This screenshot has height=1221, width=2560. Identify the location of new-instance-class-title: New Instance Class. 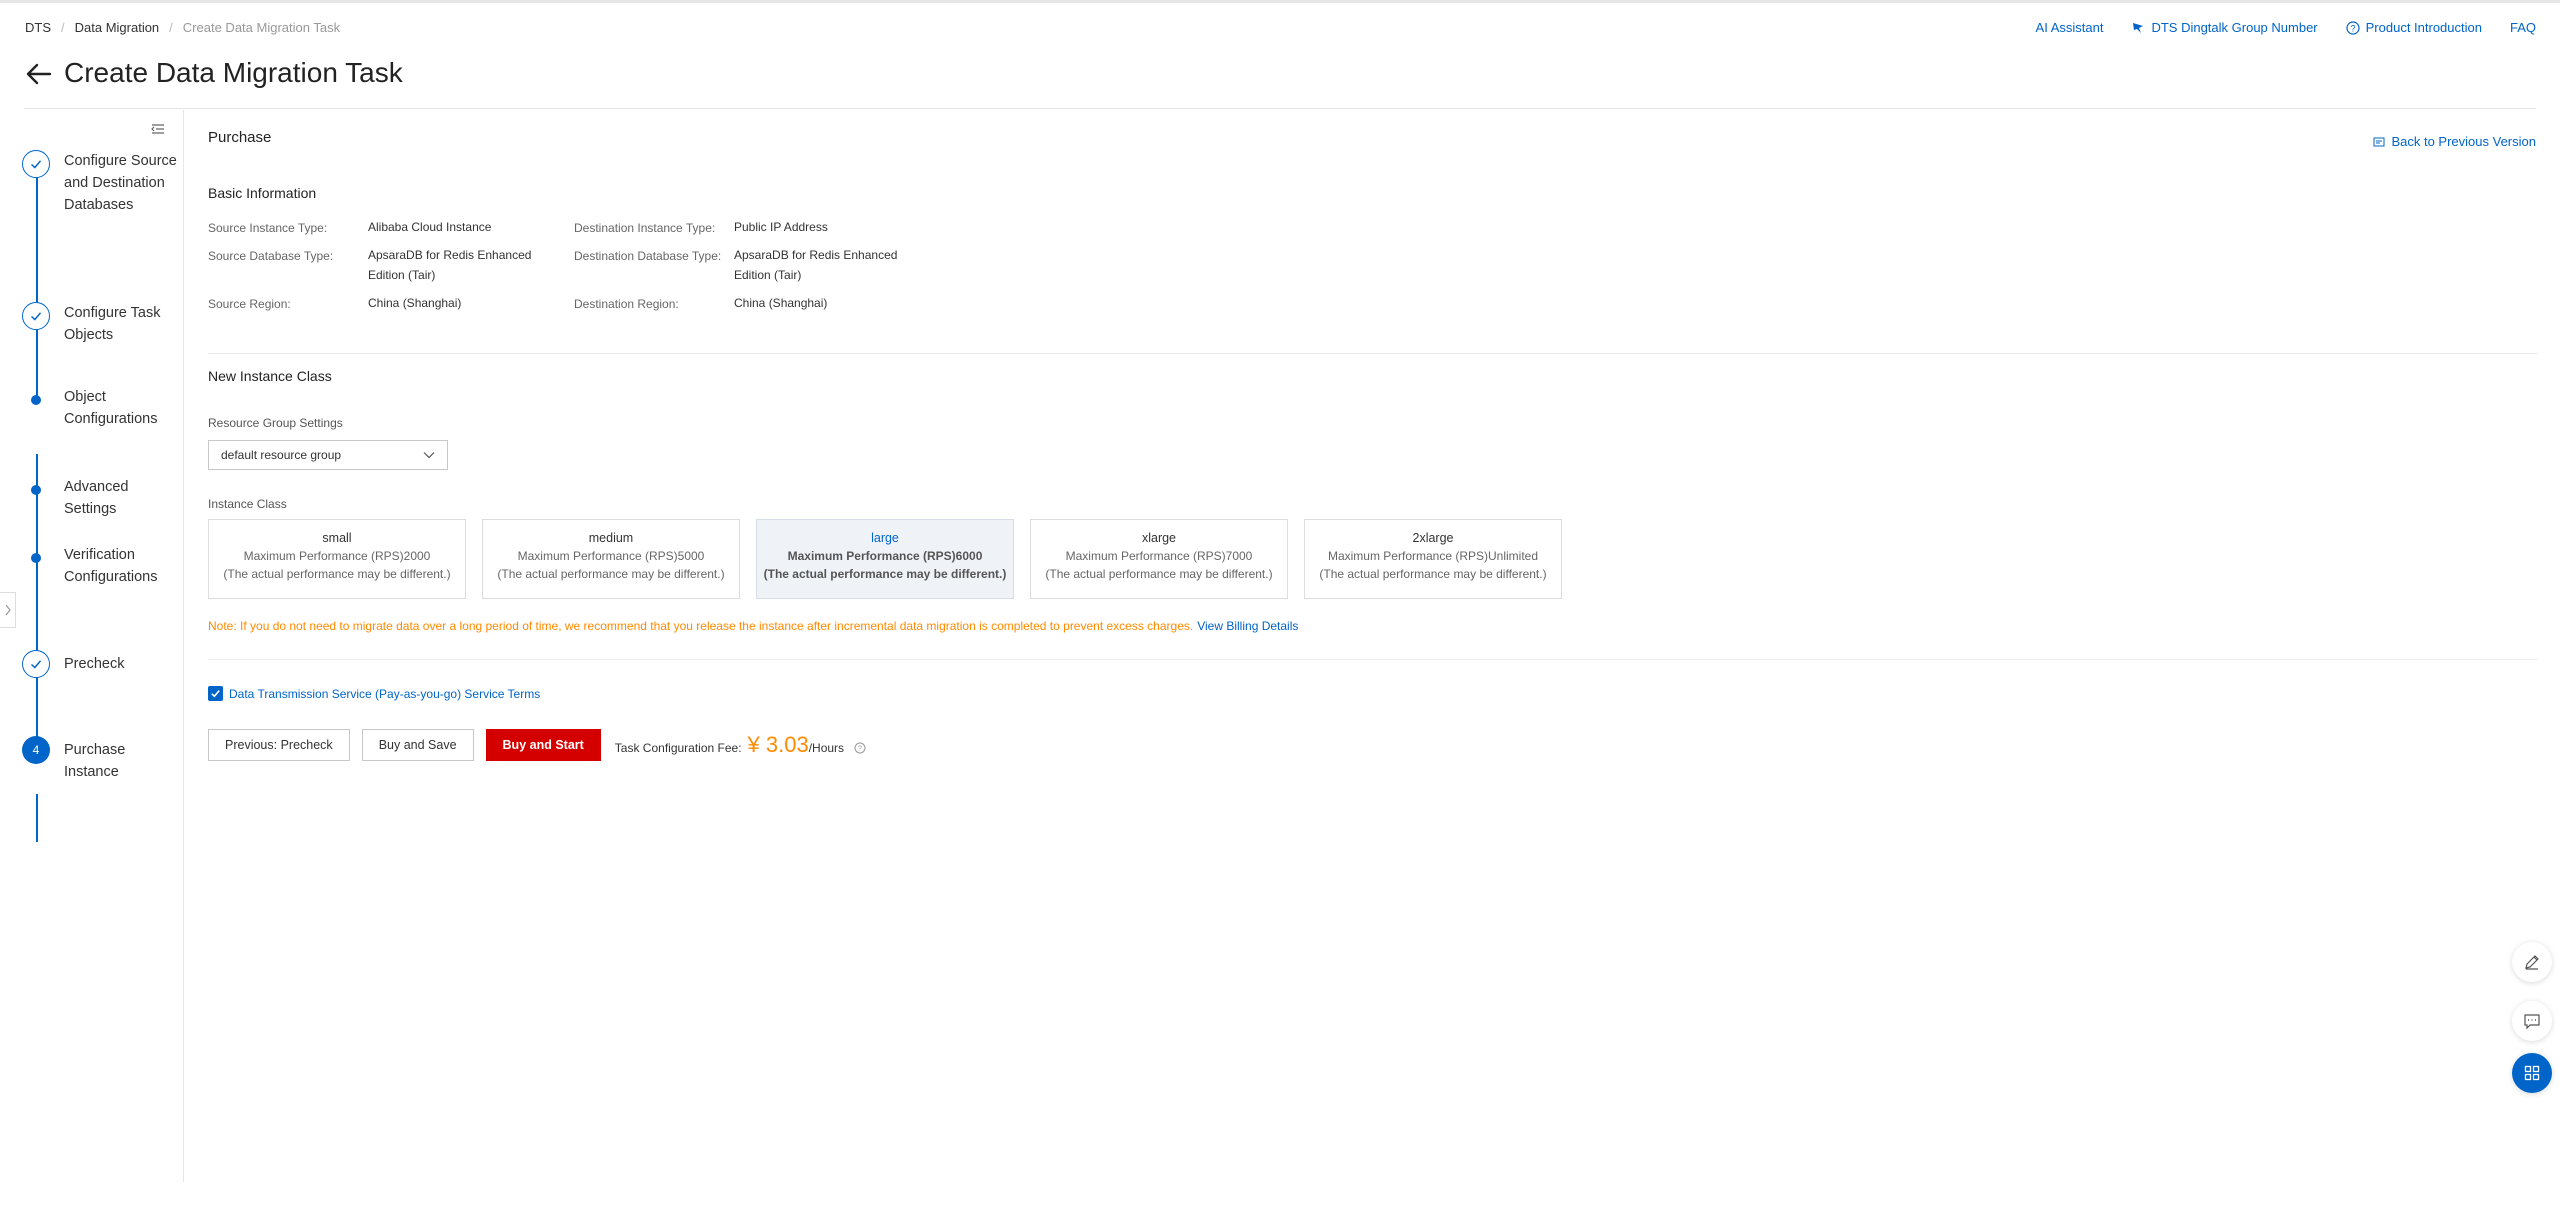
(270, 376).